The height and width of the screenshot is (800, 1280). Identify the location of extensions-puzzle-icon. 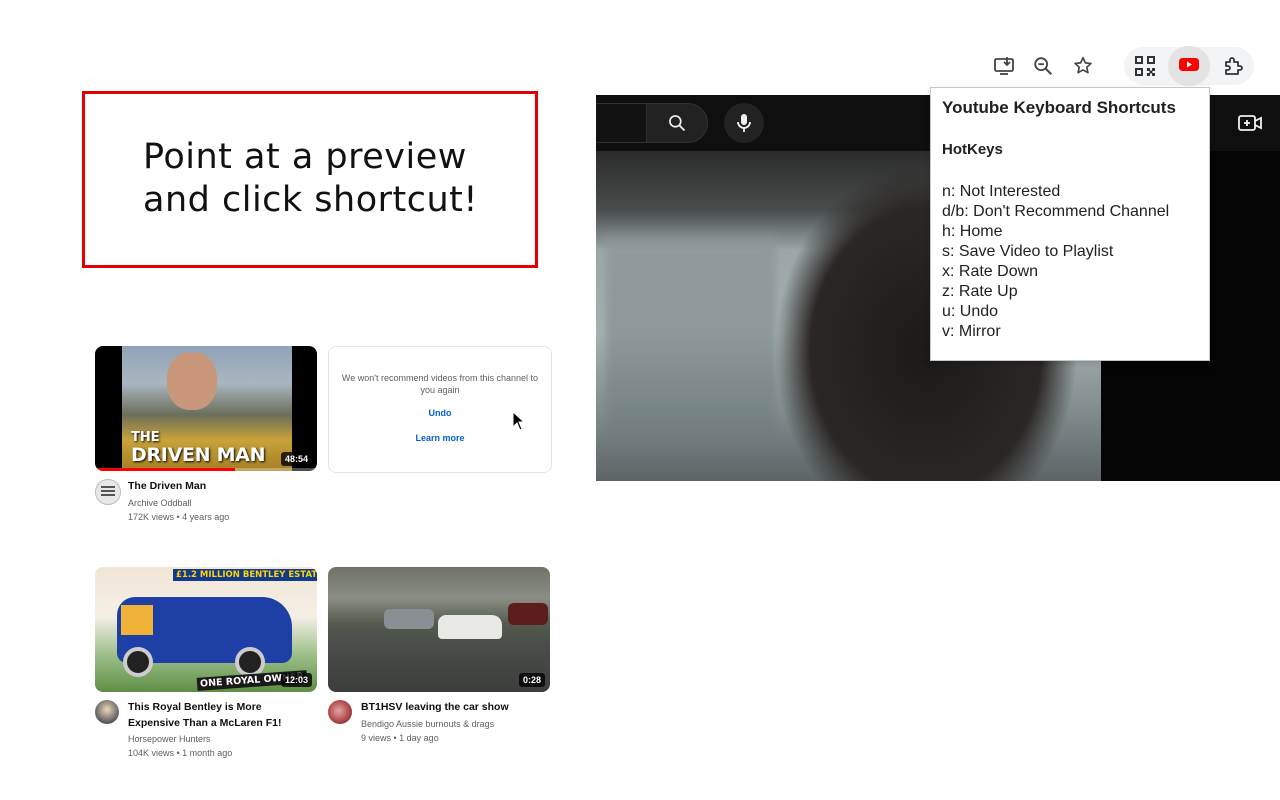
(1234, 66).